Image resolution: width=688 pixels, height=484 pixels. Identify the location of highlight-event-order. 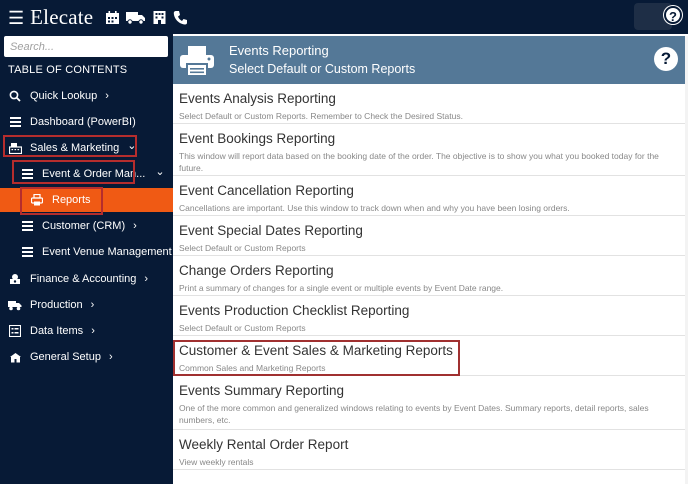
(73, 172).